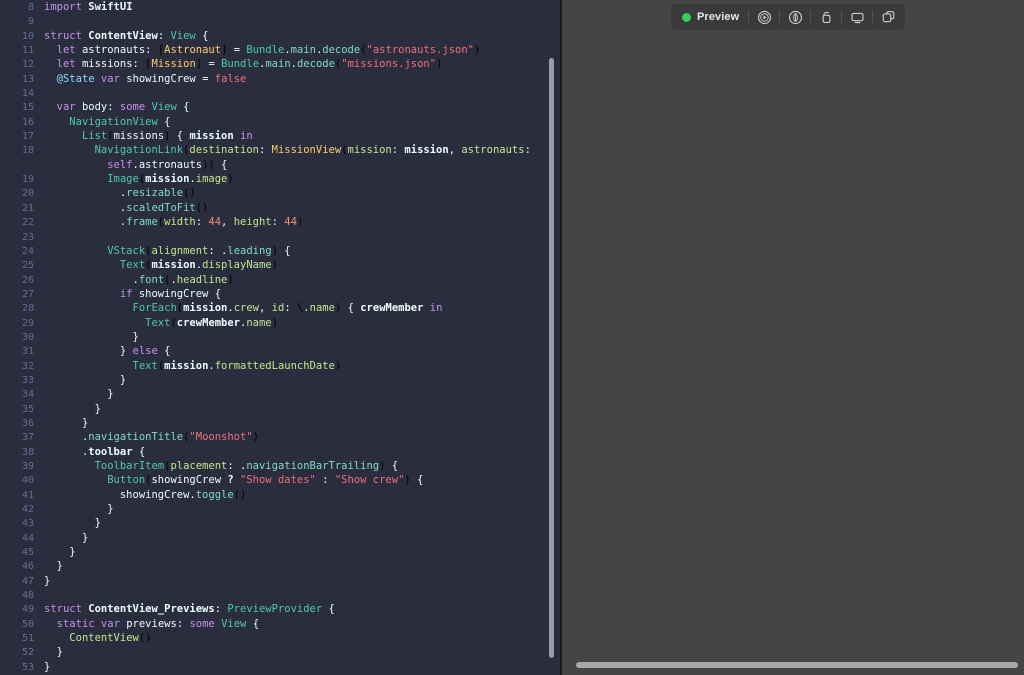 This screenshot has width=1024, height=675. What do you see at coordinates (170, 437) in the screenshot?
I see `code-text: .navigationTitle("Moonshot")` at bounding box center [170, 437].